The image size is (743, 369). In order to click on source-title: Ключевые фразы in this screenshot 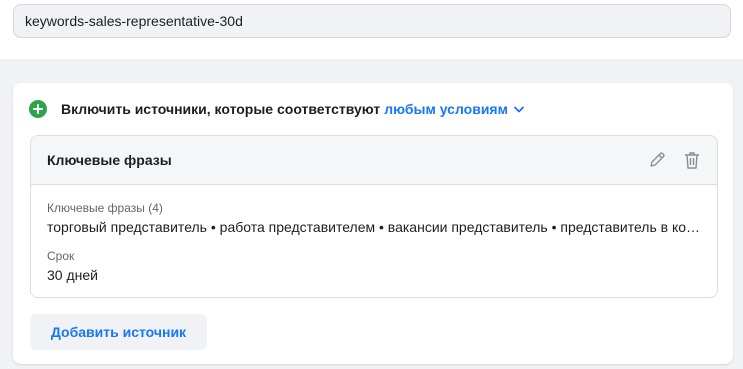, I will do `click(109, 160)`.